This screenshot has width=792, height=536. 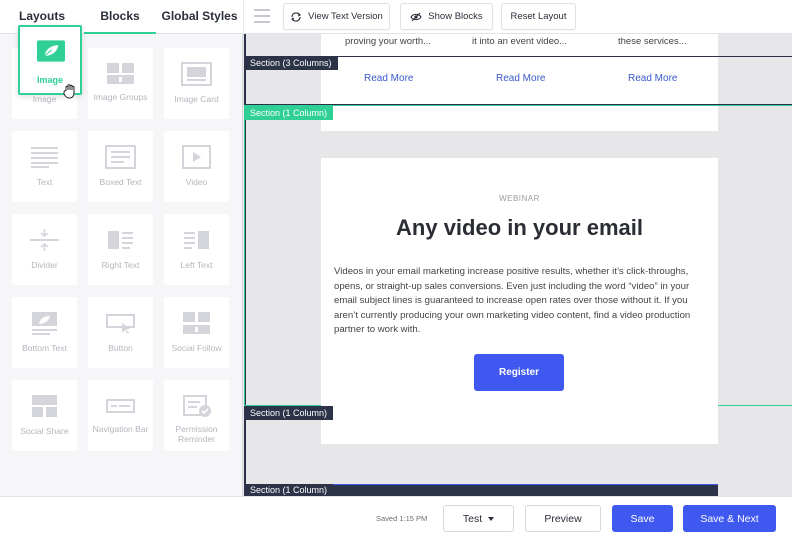 I want to click on preview-button: Preview, so click(x=563, y=518).